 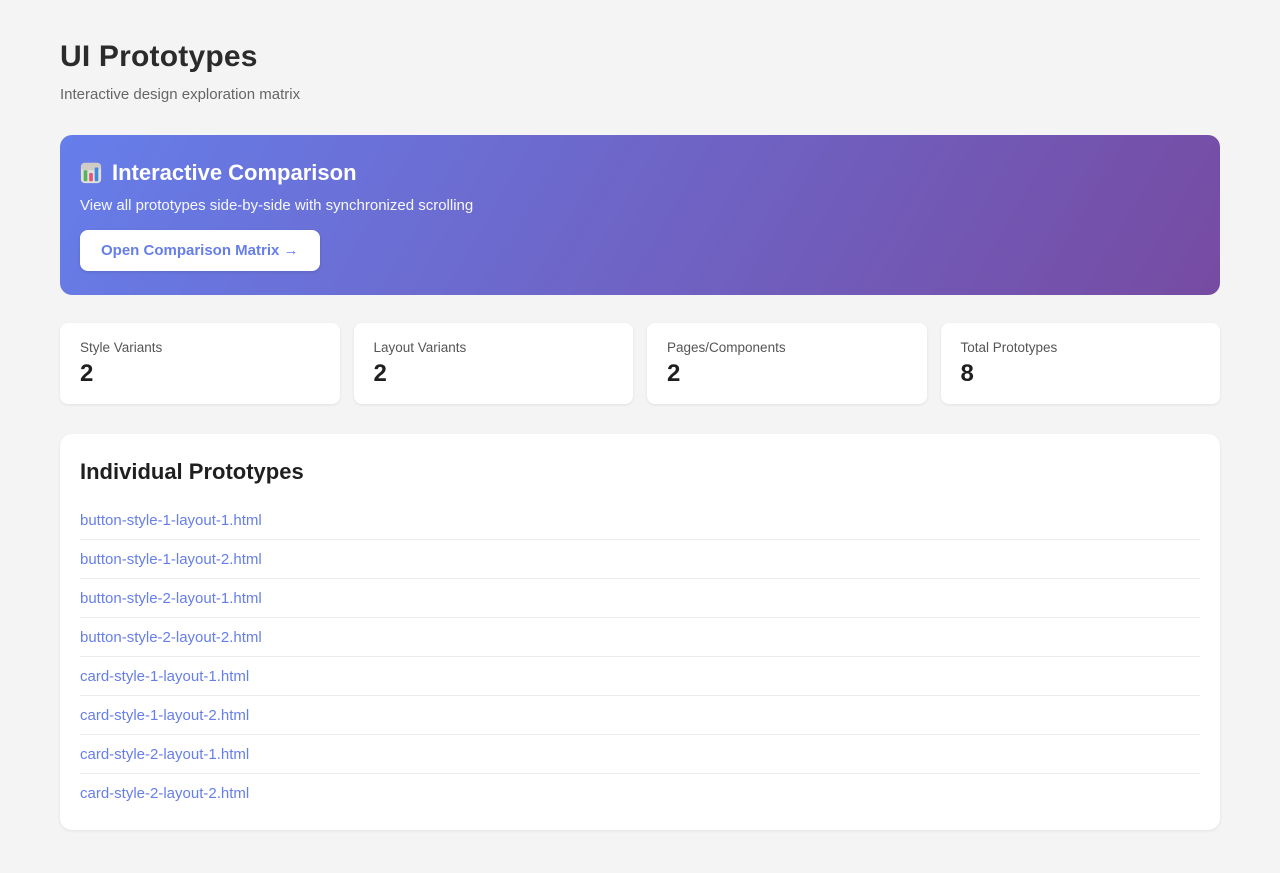 I want to click on prototype-link: button-style-2-layout-1.html, so click(x=640, y=598).